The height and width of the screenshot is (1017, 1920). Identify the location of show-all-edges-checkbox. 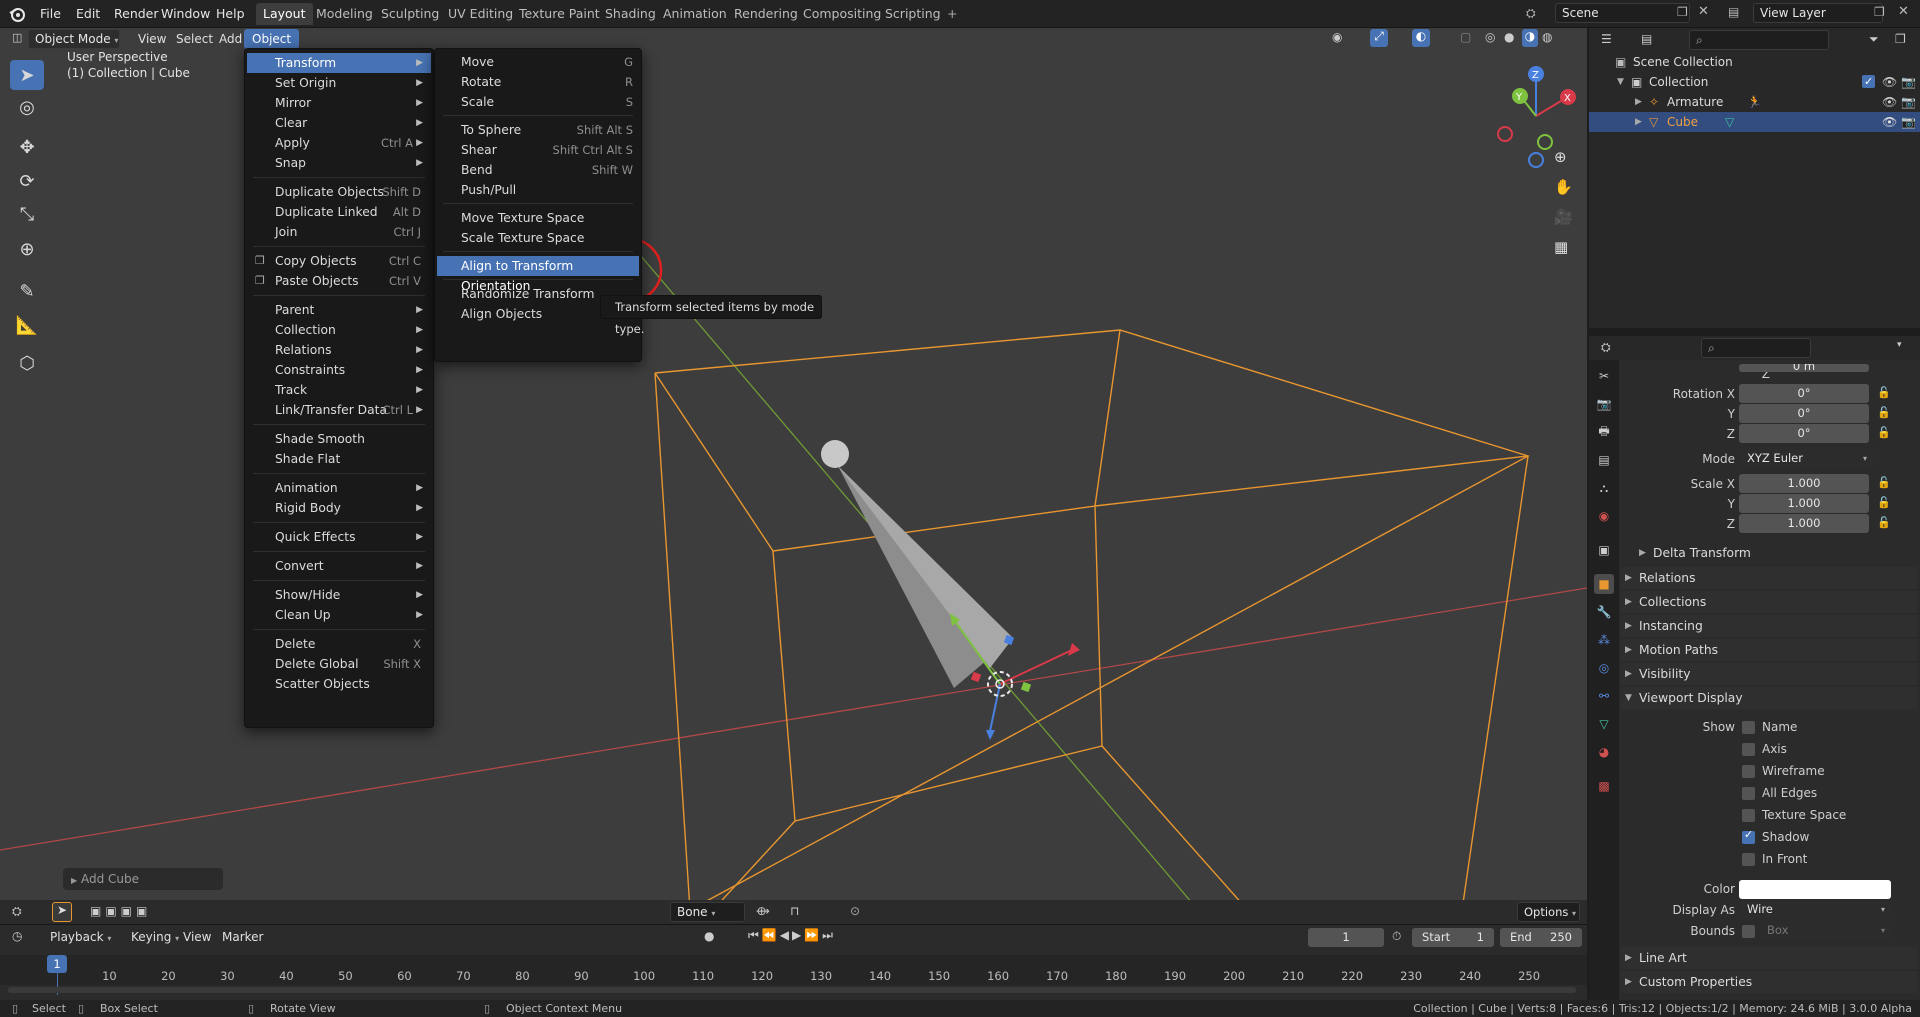
(1748, 793).